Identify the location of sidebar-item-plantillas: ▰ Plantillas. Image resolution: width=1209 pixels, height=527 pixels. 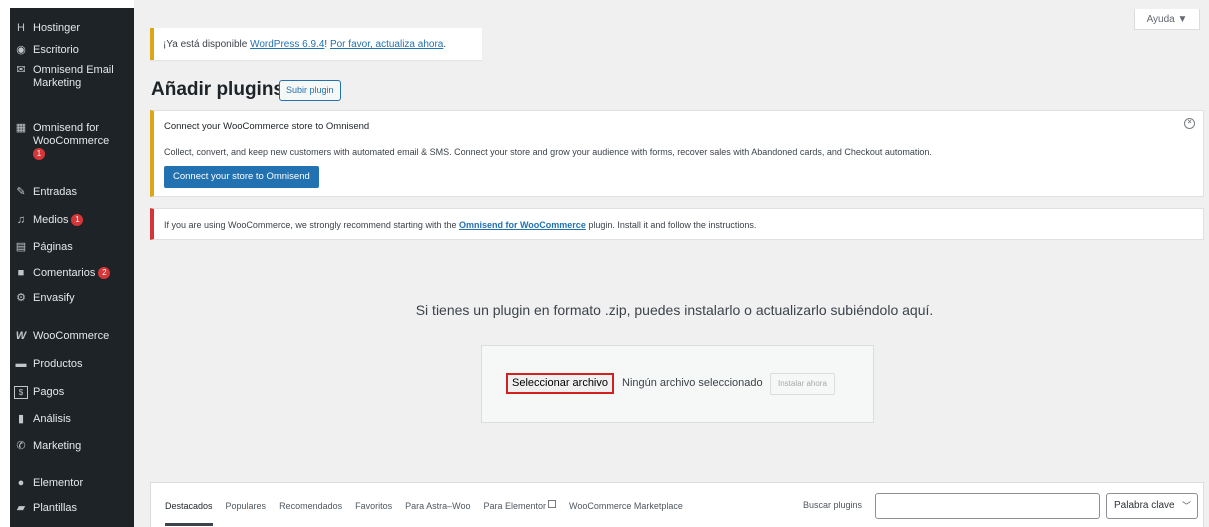
(72, 508).